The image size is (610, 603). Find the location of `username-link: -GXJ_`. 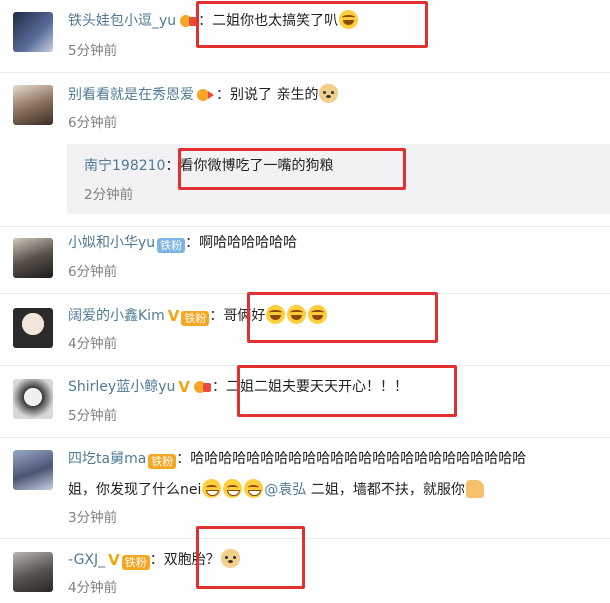

username-link: -GXJ_ is located at coordinates (86, 560).